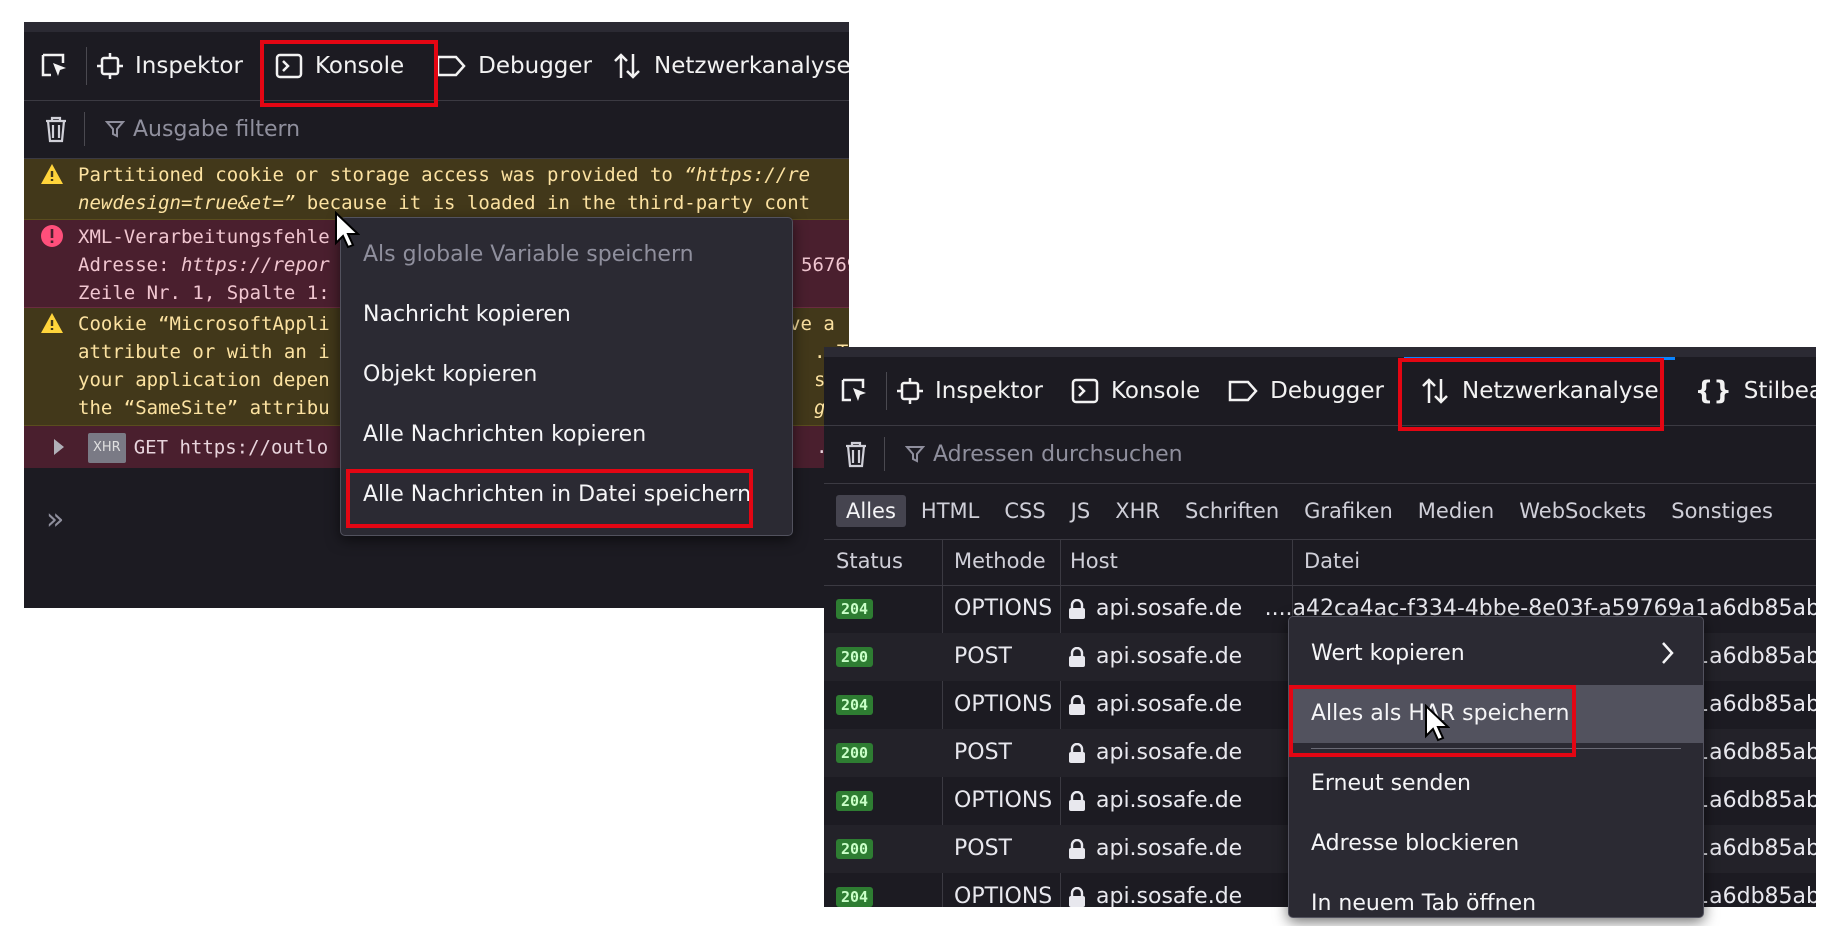 The image size is (1824, 926). Describe the element at coordinates (747, 175) in the screenshot. I see `msg1-line1b: “https://re` at that location.